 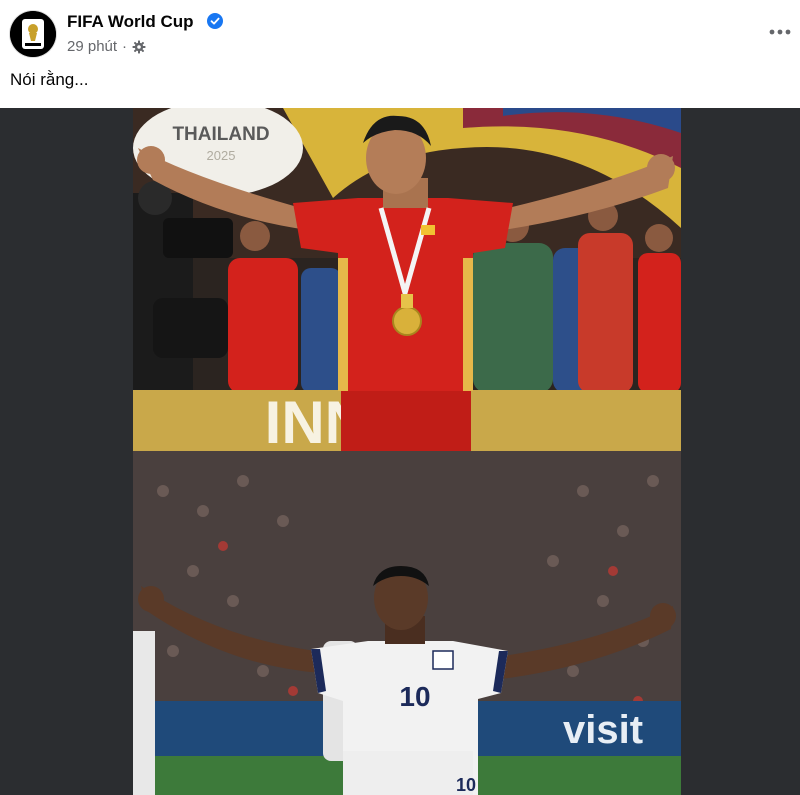 I want to click on post-meta: 29 phút ·, so click(x=106, y=46).